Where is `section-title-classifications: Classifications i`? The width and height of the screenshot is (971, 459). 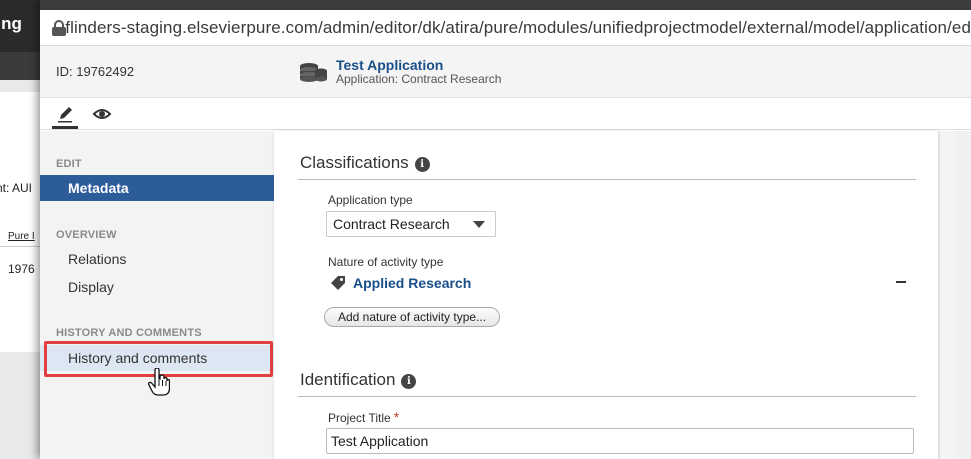 section-title-classifications: Classifications i is located at coordinates (365, 163).